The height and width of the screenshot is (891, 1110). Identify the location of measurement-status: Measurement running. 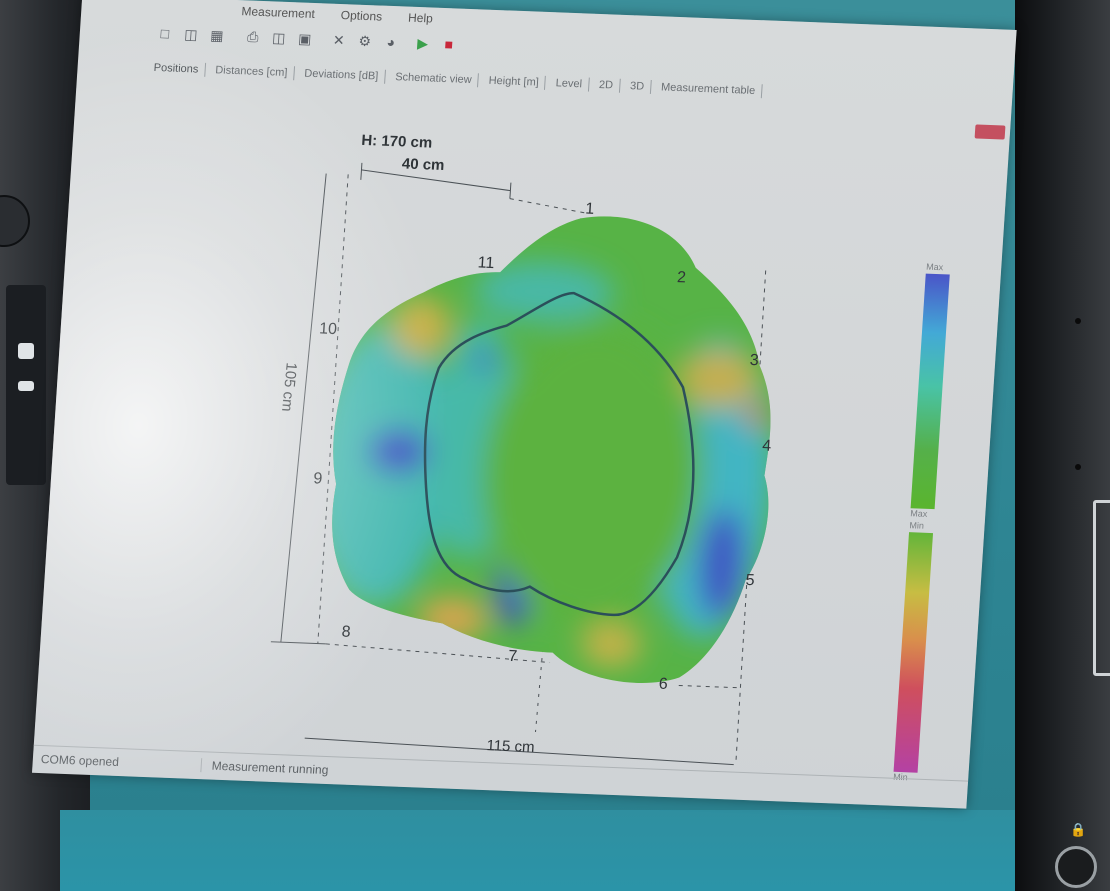
(264, 768).